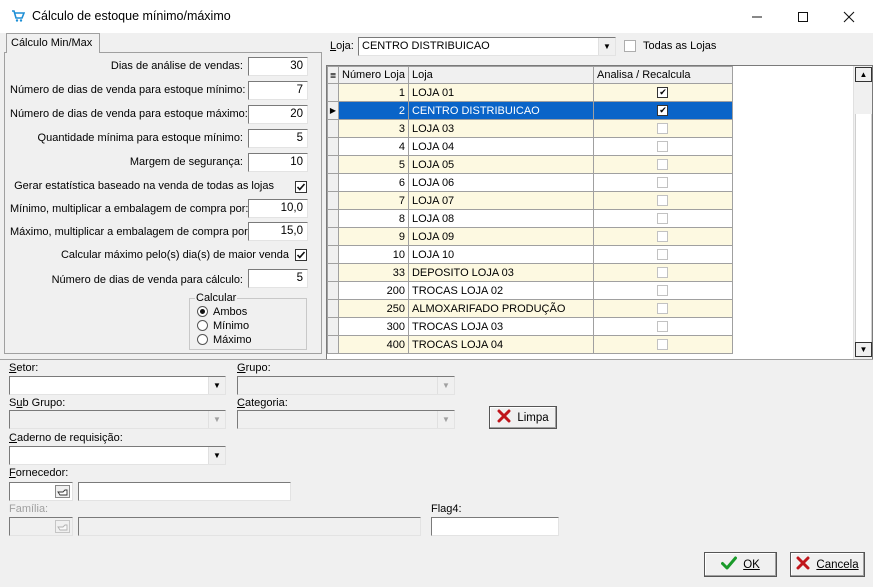 The width and height of the screenshot is (873, 587). I want to click on caderno-combo: ▼, so click(117, 455).